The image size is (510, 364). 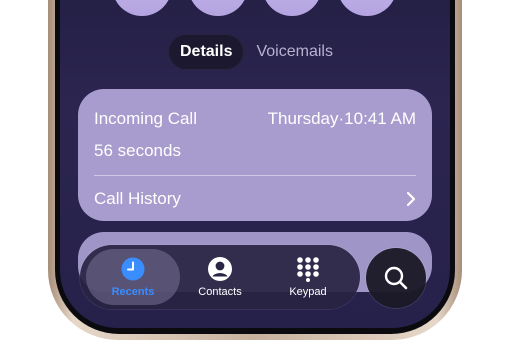 I want to click on tab-contacts: Contacts, so click(x=220, y=277).